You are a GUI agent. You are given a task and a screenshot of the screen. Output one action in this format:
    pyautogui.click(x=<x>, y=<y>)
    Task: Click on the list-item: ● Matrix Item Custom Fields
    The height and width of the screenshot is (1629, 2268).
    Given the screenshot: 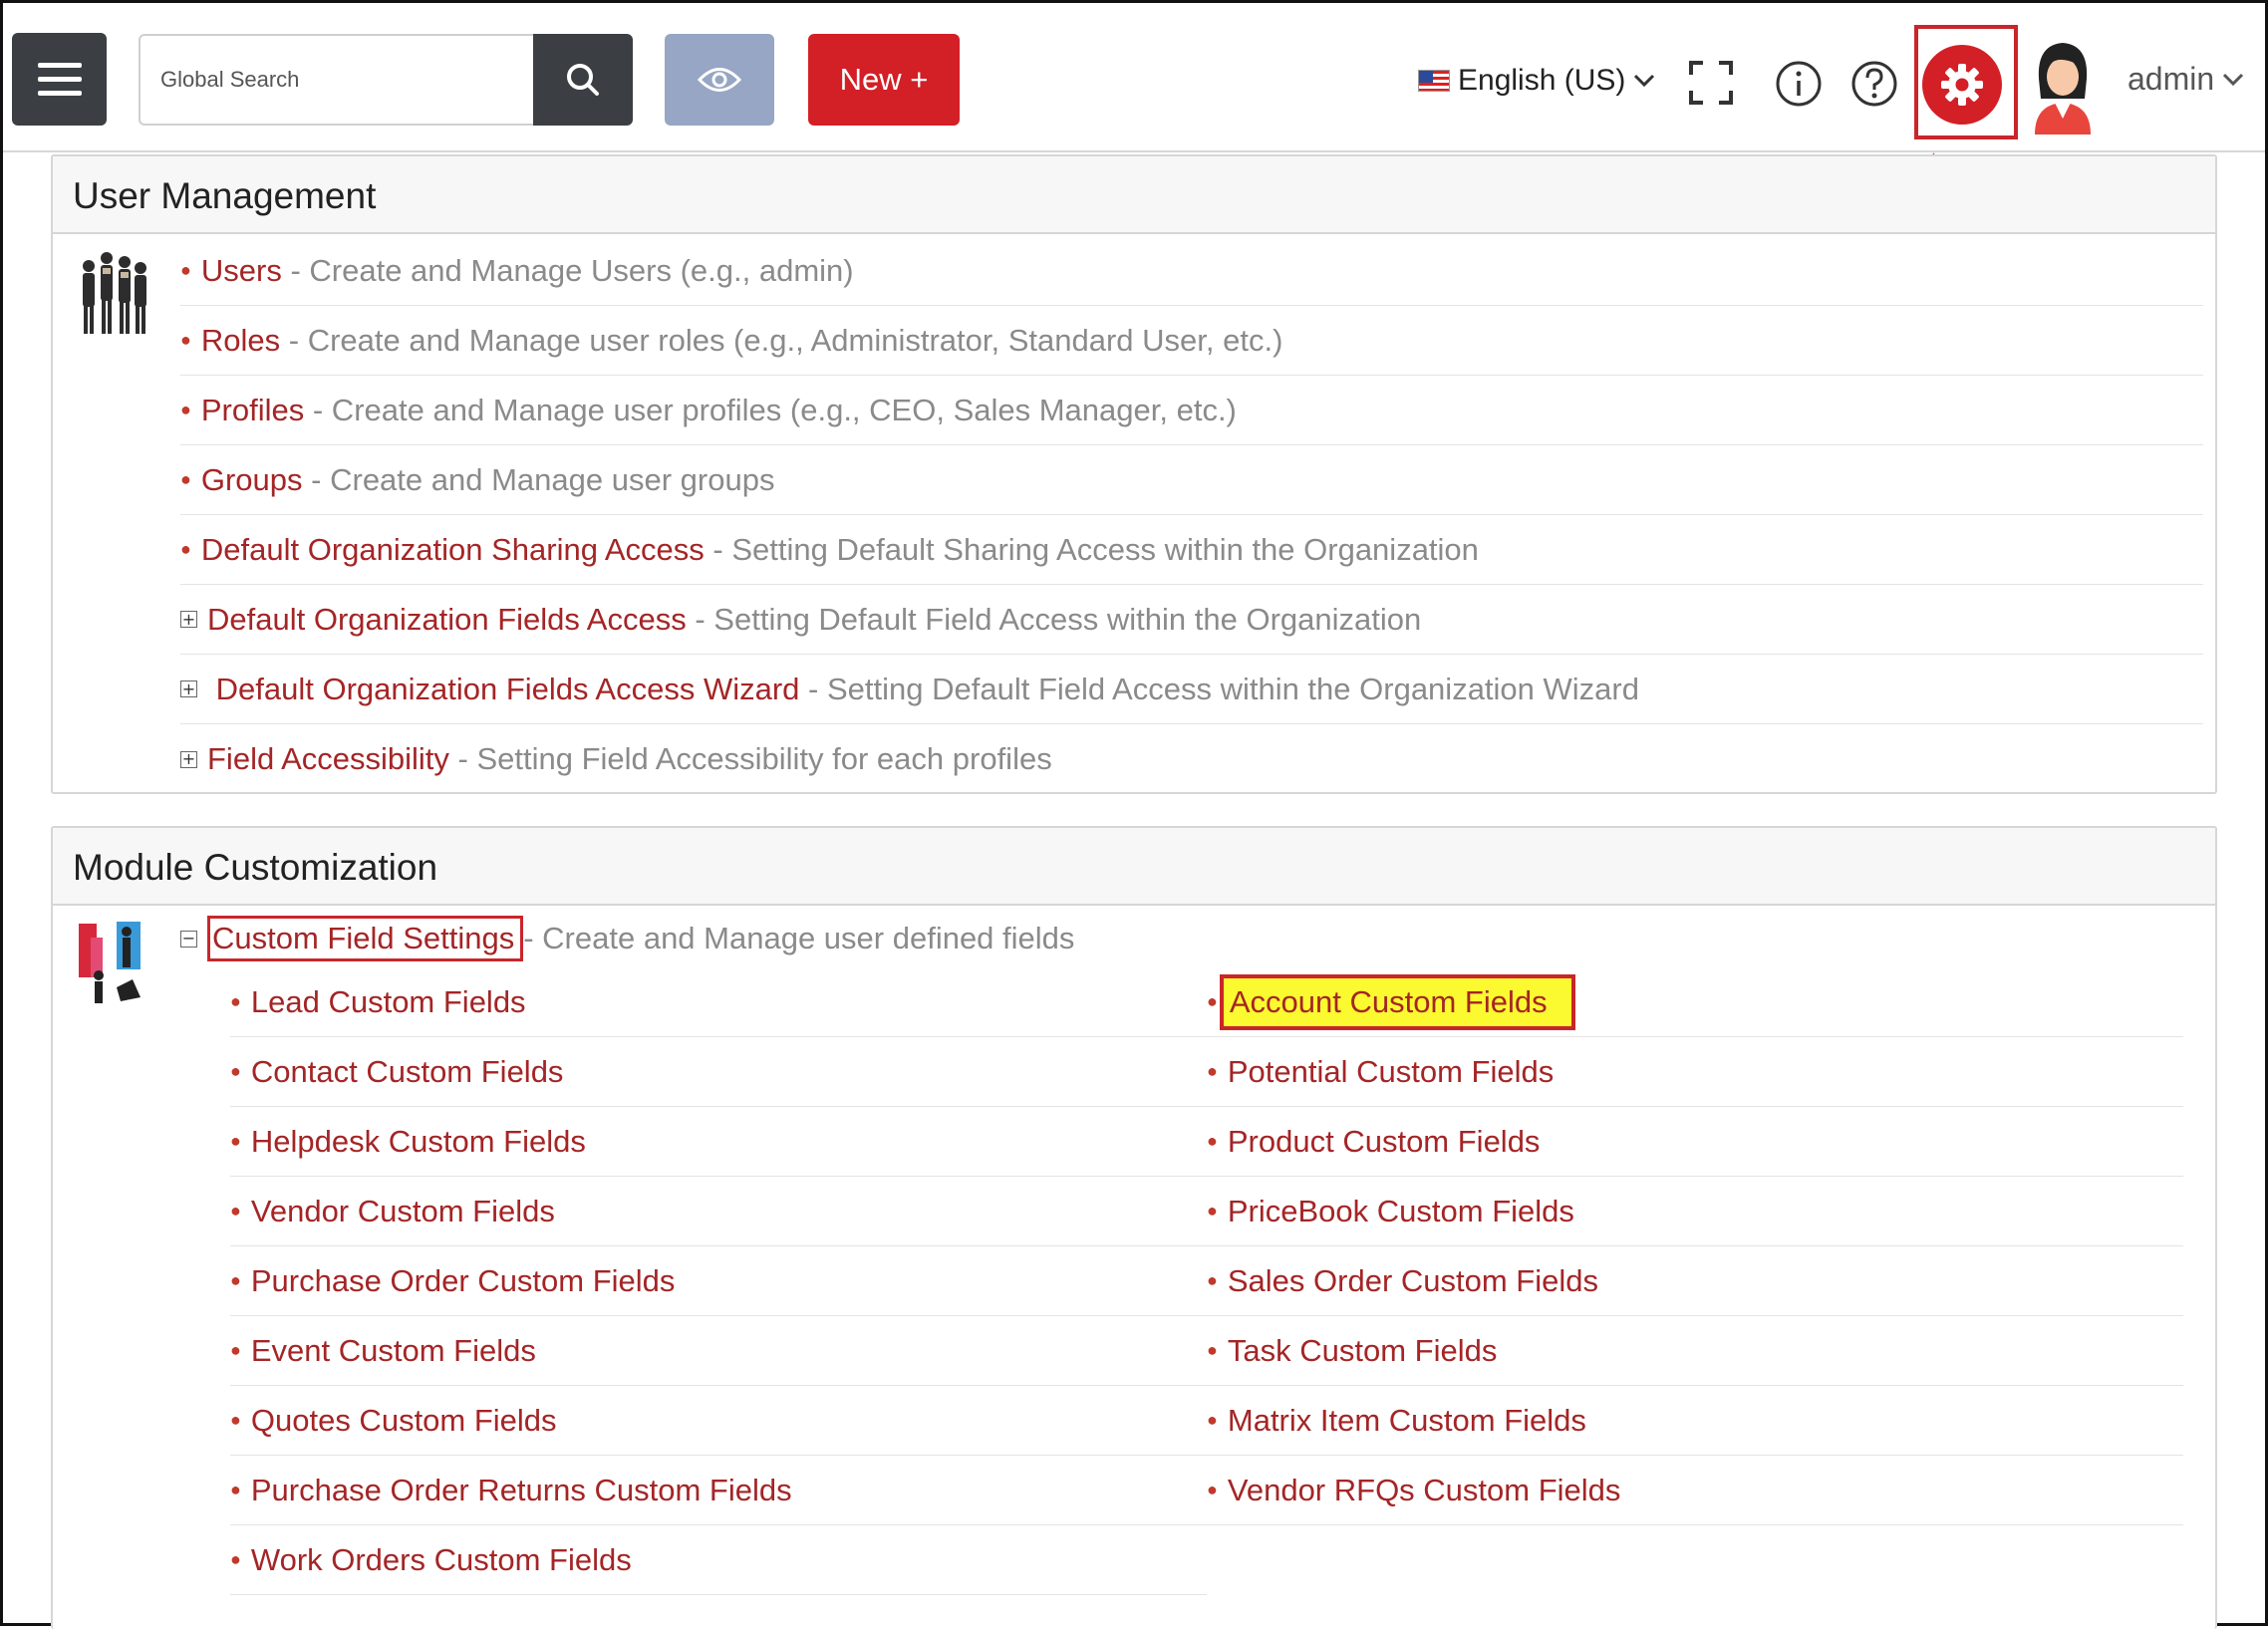 What is the action you would take?
    pyautogui.click(x=1695, y=1421)
    